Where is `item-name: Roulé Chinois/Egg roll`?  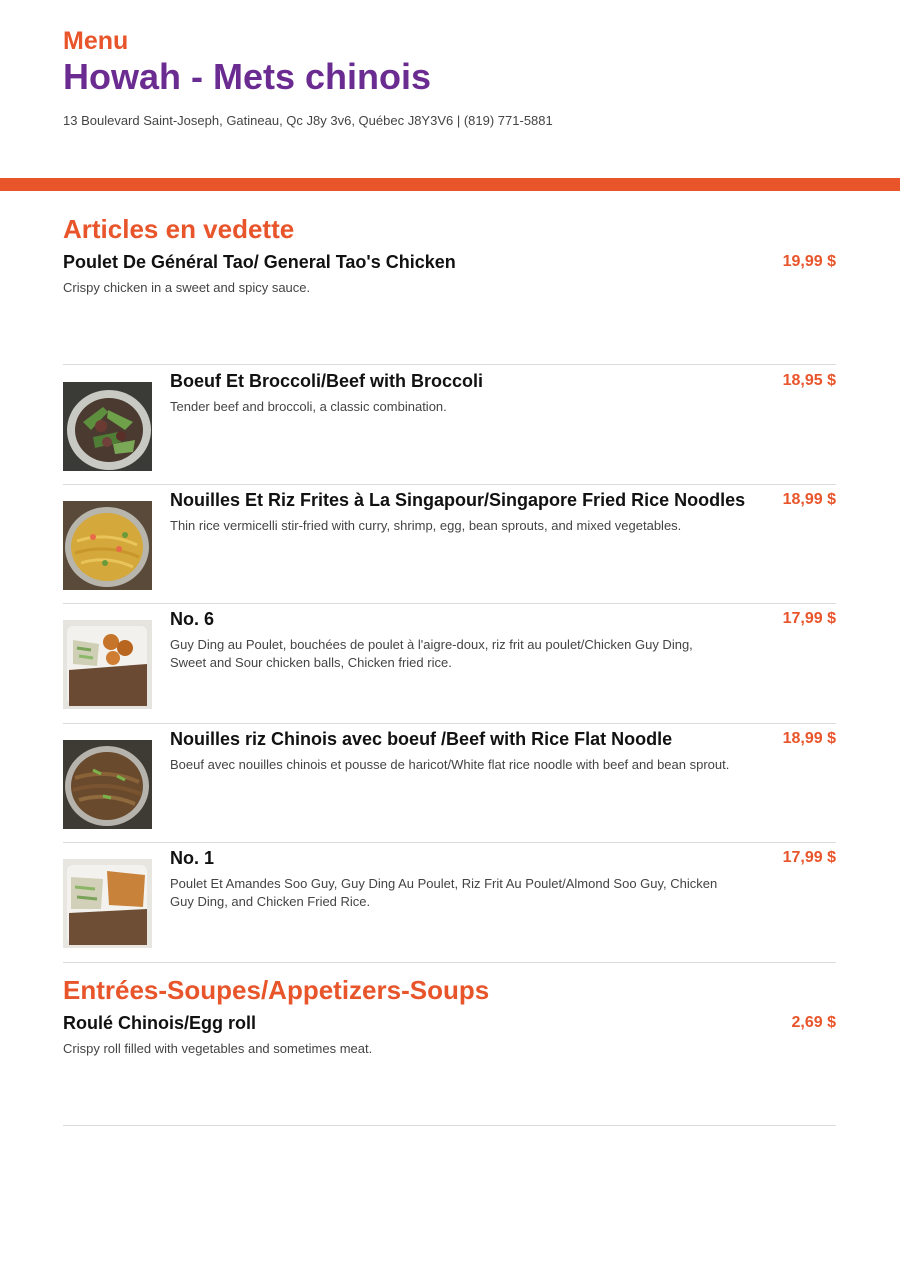 item-name: Roulé Chinois/Egg roll is located at coordinates (159, 1023).